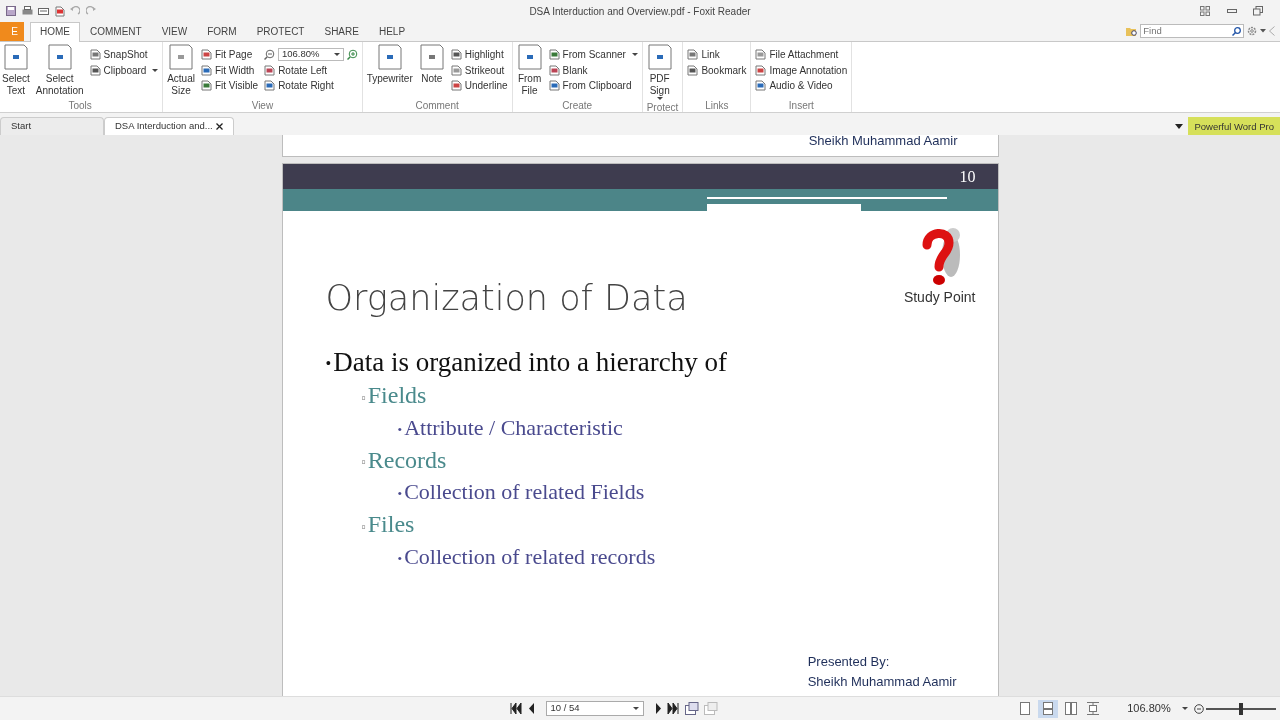 Image resolution: width=1280 pixels, height=720 pixels. Describe the element at coordinates (80, 105) in the screenshot. I see `group-label: Tools` at that location.